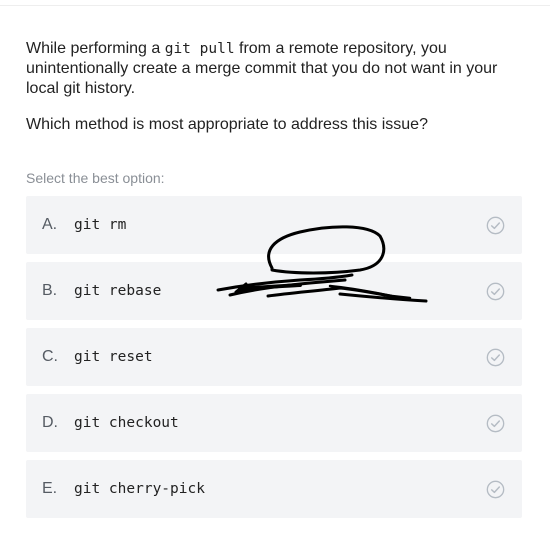 This screenshot has width=550, height=546. What do you see at coordinates (50, 488) in the screenshot?
I see `option-letter: E.` at bounding box center [50, 488].